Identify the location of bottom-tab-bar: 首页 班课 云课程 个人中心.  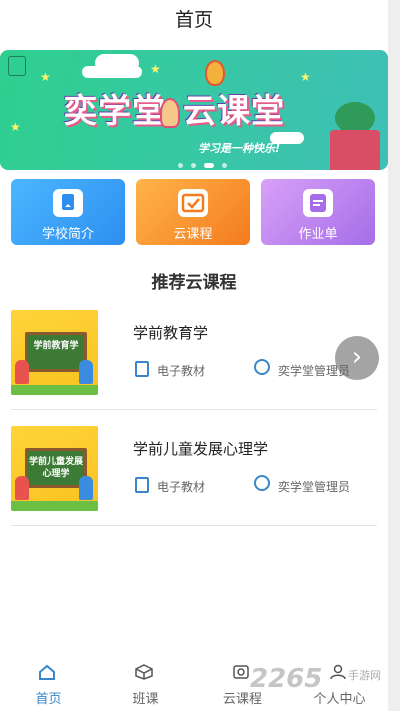
(194, 683).